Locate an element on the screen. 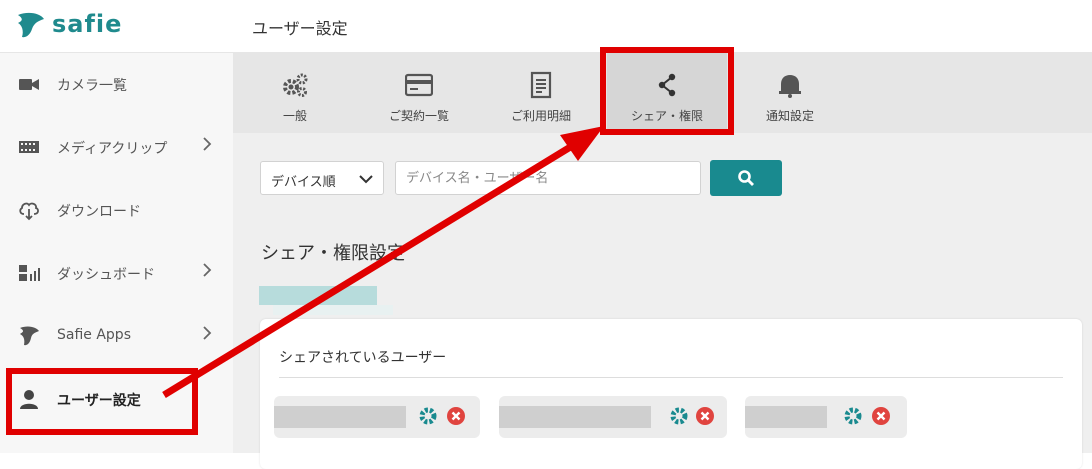 Image resolution: width=1092 pixels, height=469 pixels. tab-label: 一般 is located at coordinates (294, 116).